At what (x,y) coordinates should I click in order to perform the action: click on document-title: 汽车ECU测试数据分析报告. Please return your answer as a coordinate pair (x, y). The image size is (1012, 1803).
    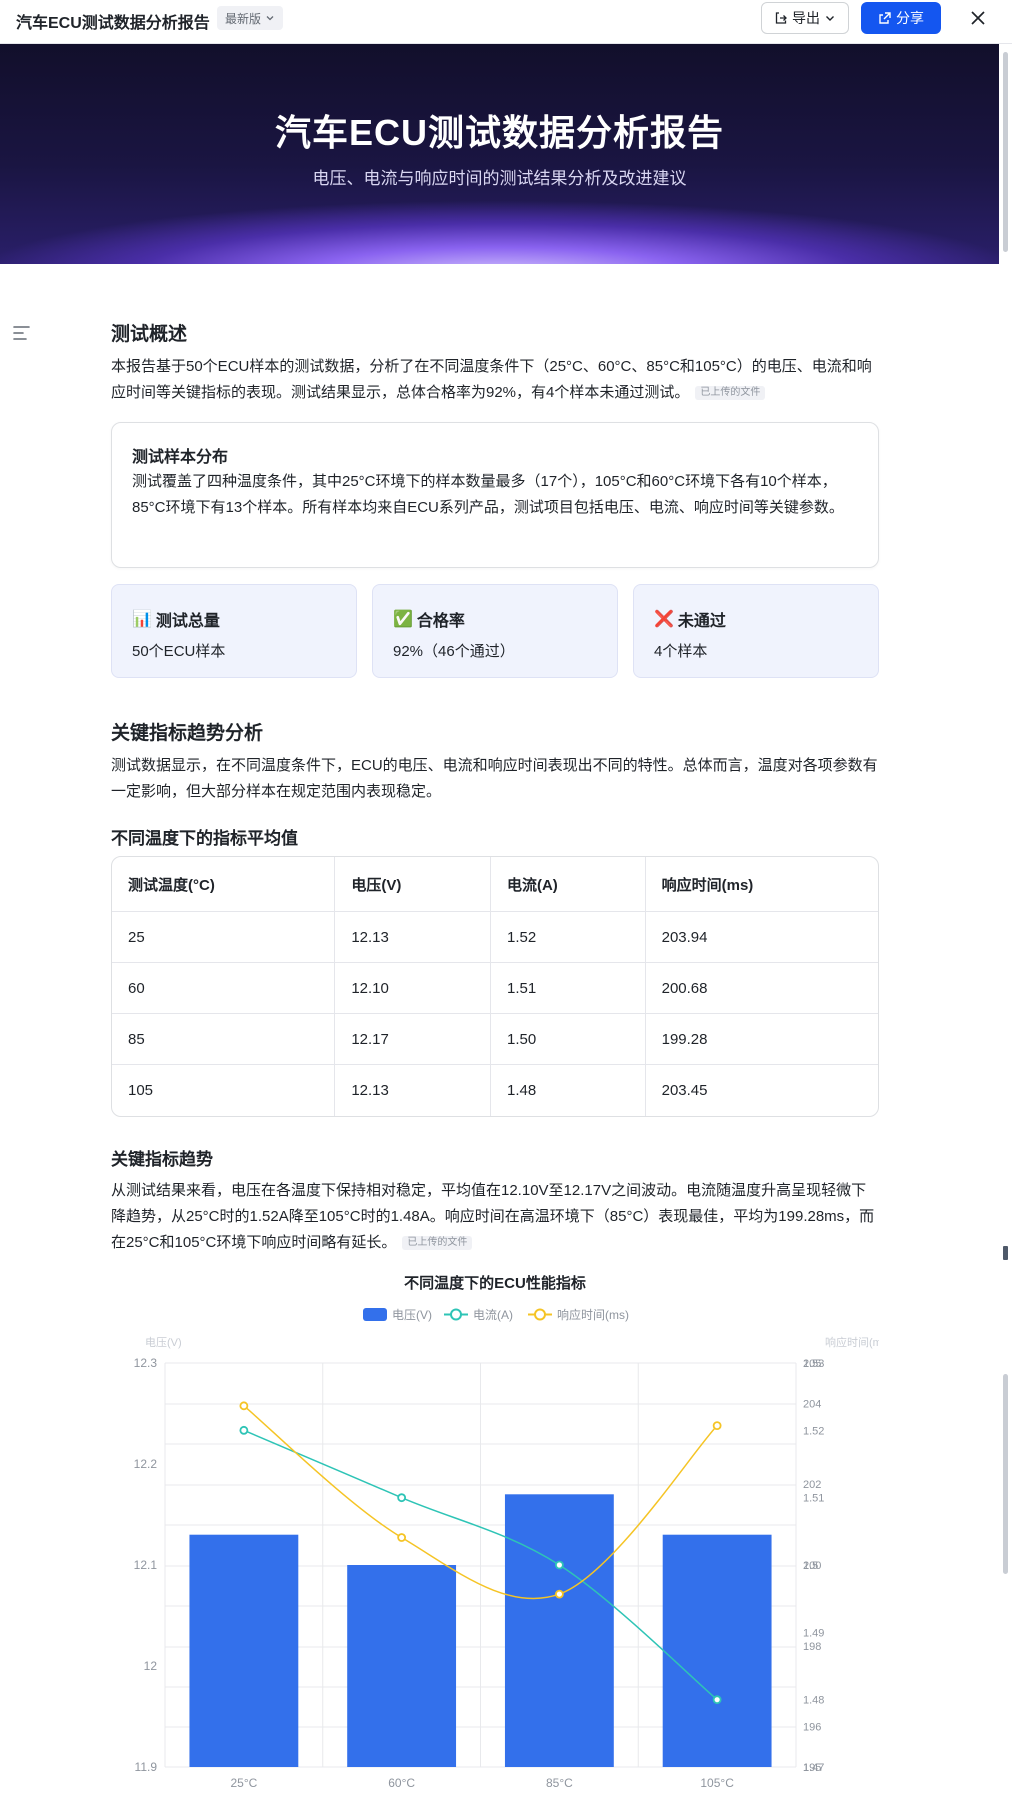
    Looking at the image, I should click on (113, 23).